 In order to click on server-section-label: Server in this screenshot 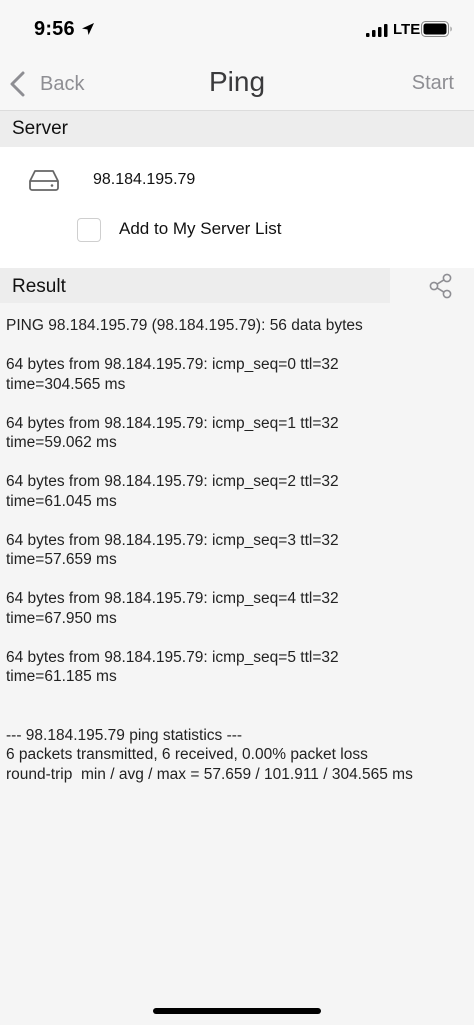, I will do `click(40, 128)`.